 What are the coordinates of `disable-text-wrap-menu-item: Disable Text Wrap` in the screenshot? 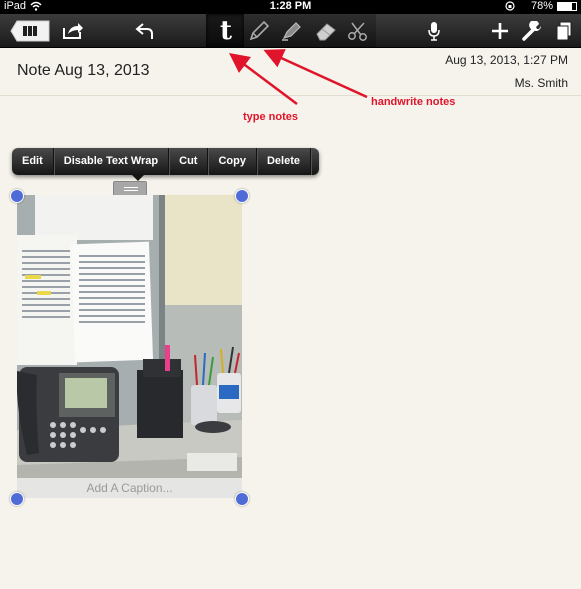 It's located at (112, 161).